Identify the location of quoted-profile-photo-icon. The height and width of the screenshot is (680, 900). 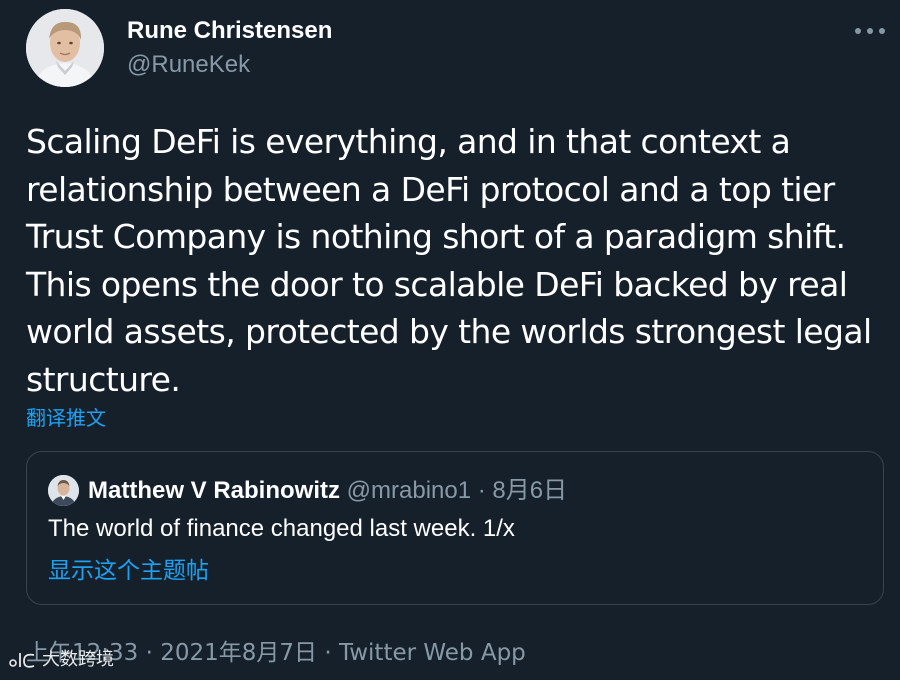
(63, 490).